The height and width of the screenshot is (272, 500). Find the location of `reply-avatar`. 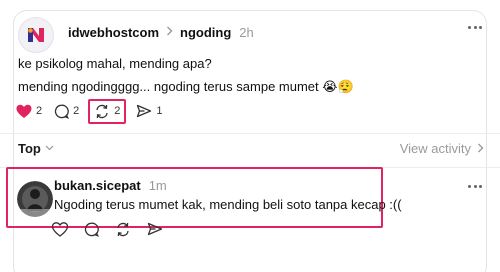

reply-avatar is located at coordinates (35, 199).